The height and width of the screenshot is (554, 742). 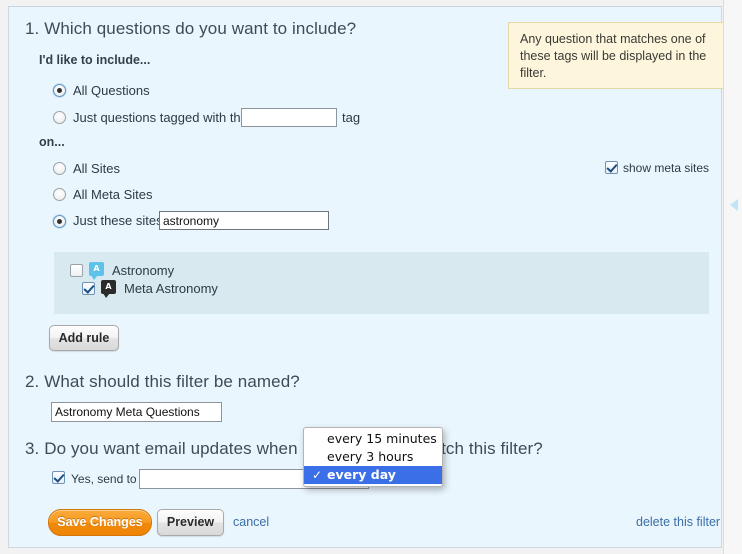 What do you see at coordinates (666, 168) in the screenshot?
I see `show-meta-sites-label: show meta sites` at bounding box center [666, 168].